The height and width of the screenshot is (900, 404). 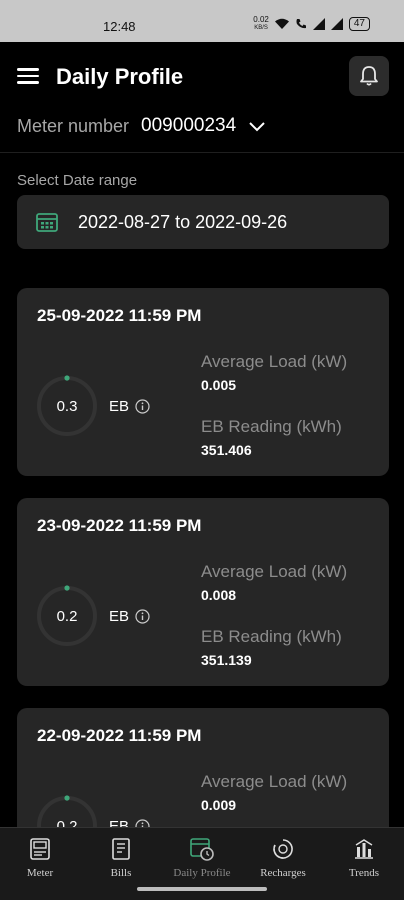 I want to click on eb-reading-value: 351.406, so click(x=226, y=450).